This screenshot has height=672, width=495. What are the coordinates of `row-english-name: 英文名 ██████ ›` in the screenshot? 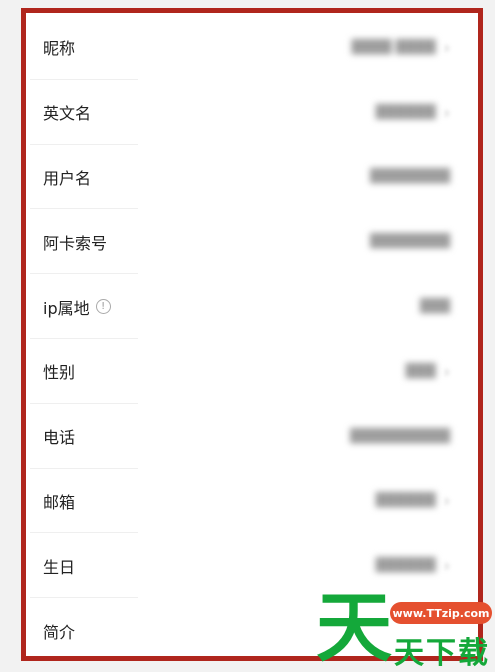 It's located at (254, 112).